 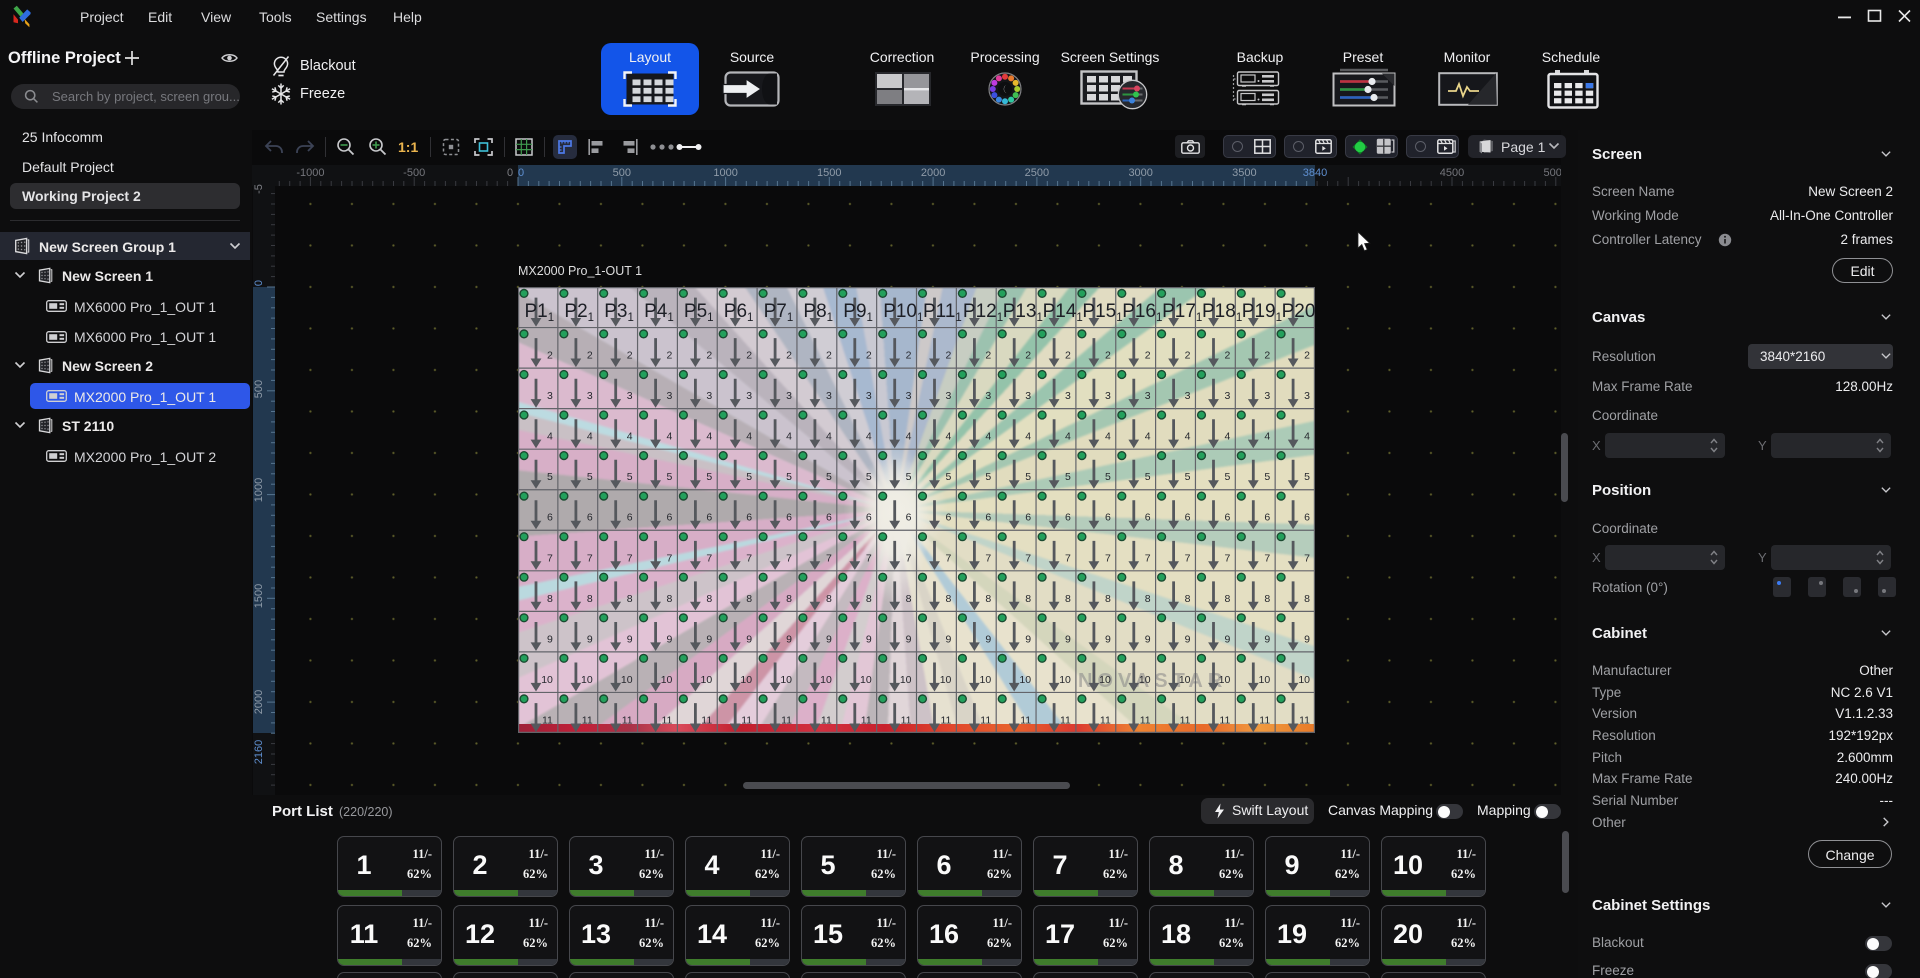 I want to click on svg-text: P51, so click(x=699, y=312).